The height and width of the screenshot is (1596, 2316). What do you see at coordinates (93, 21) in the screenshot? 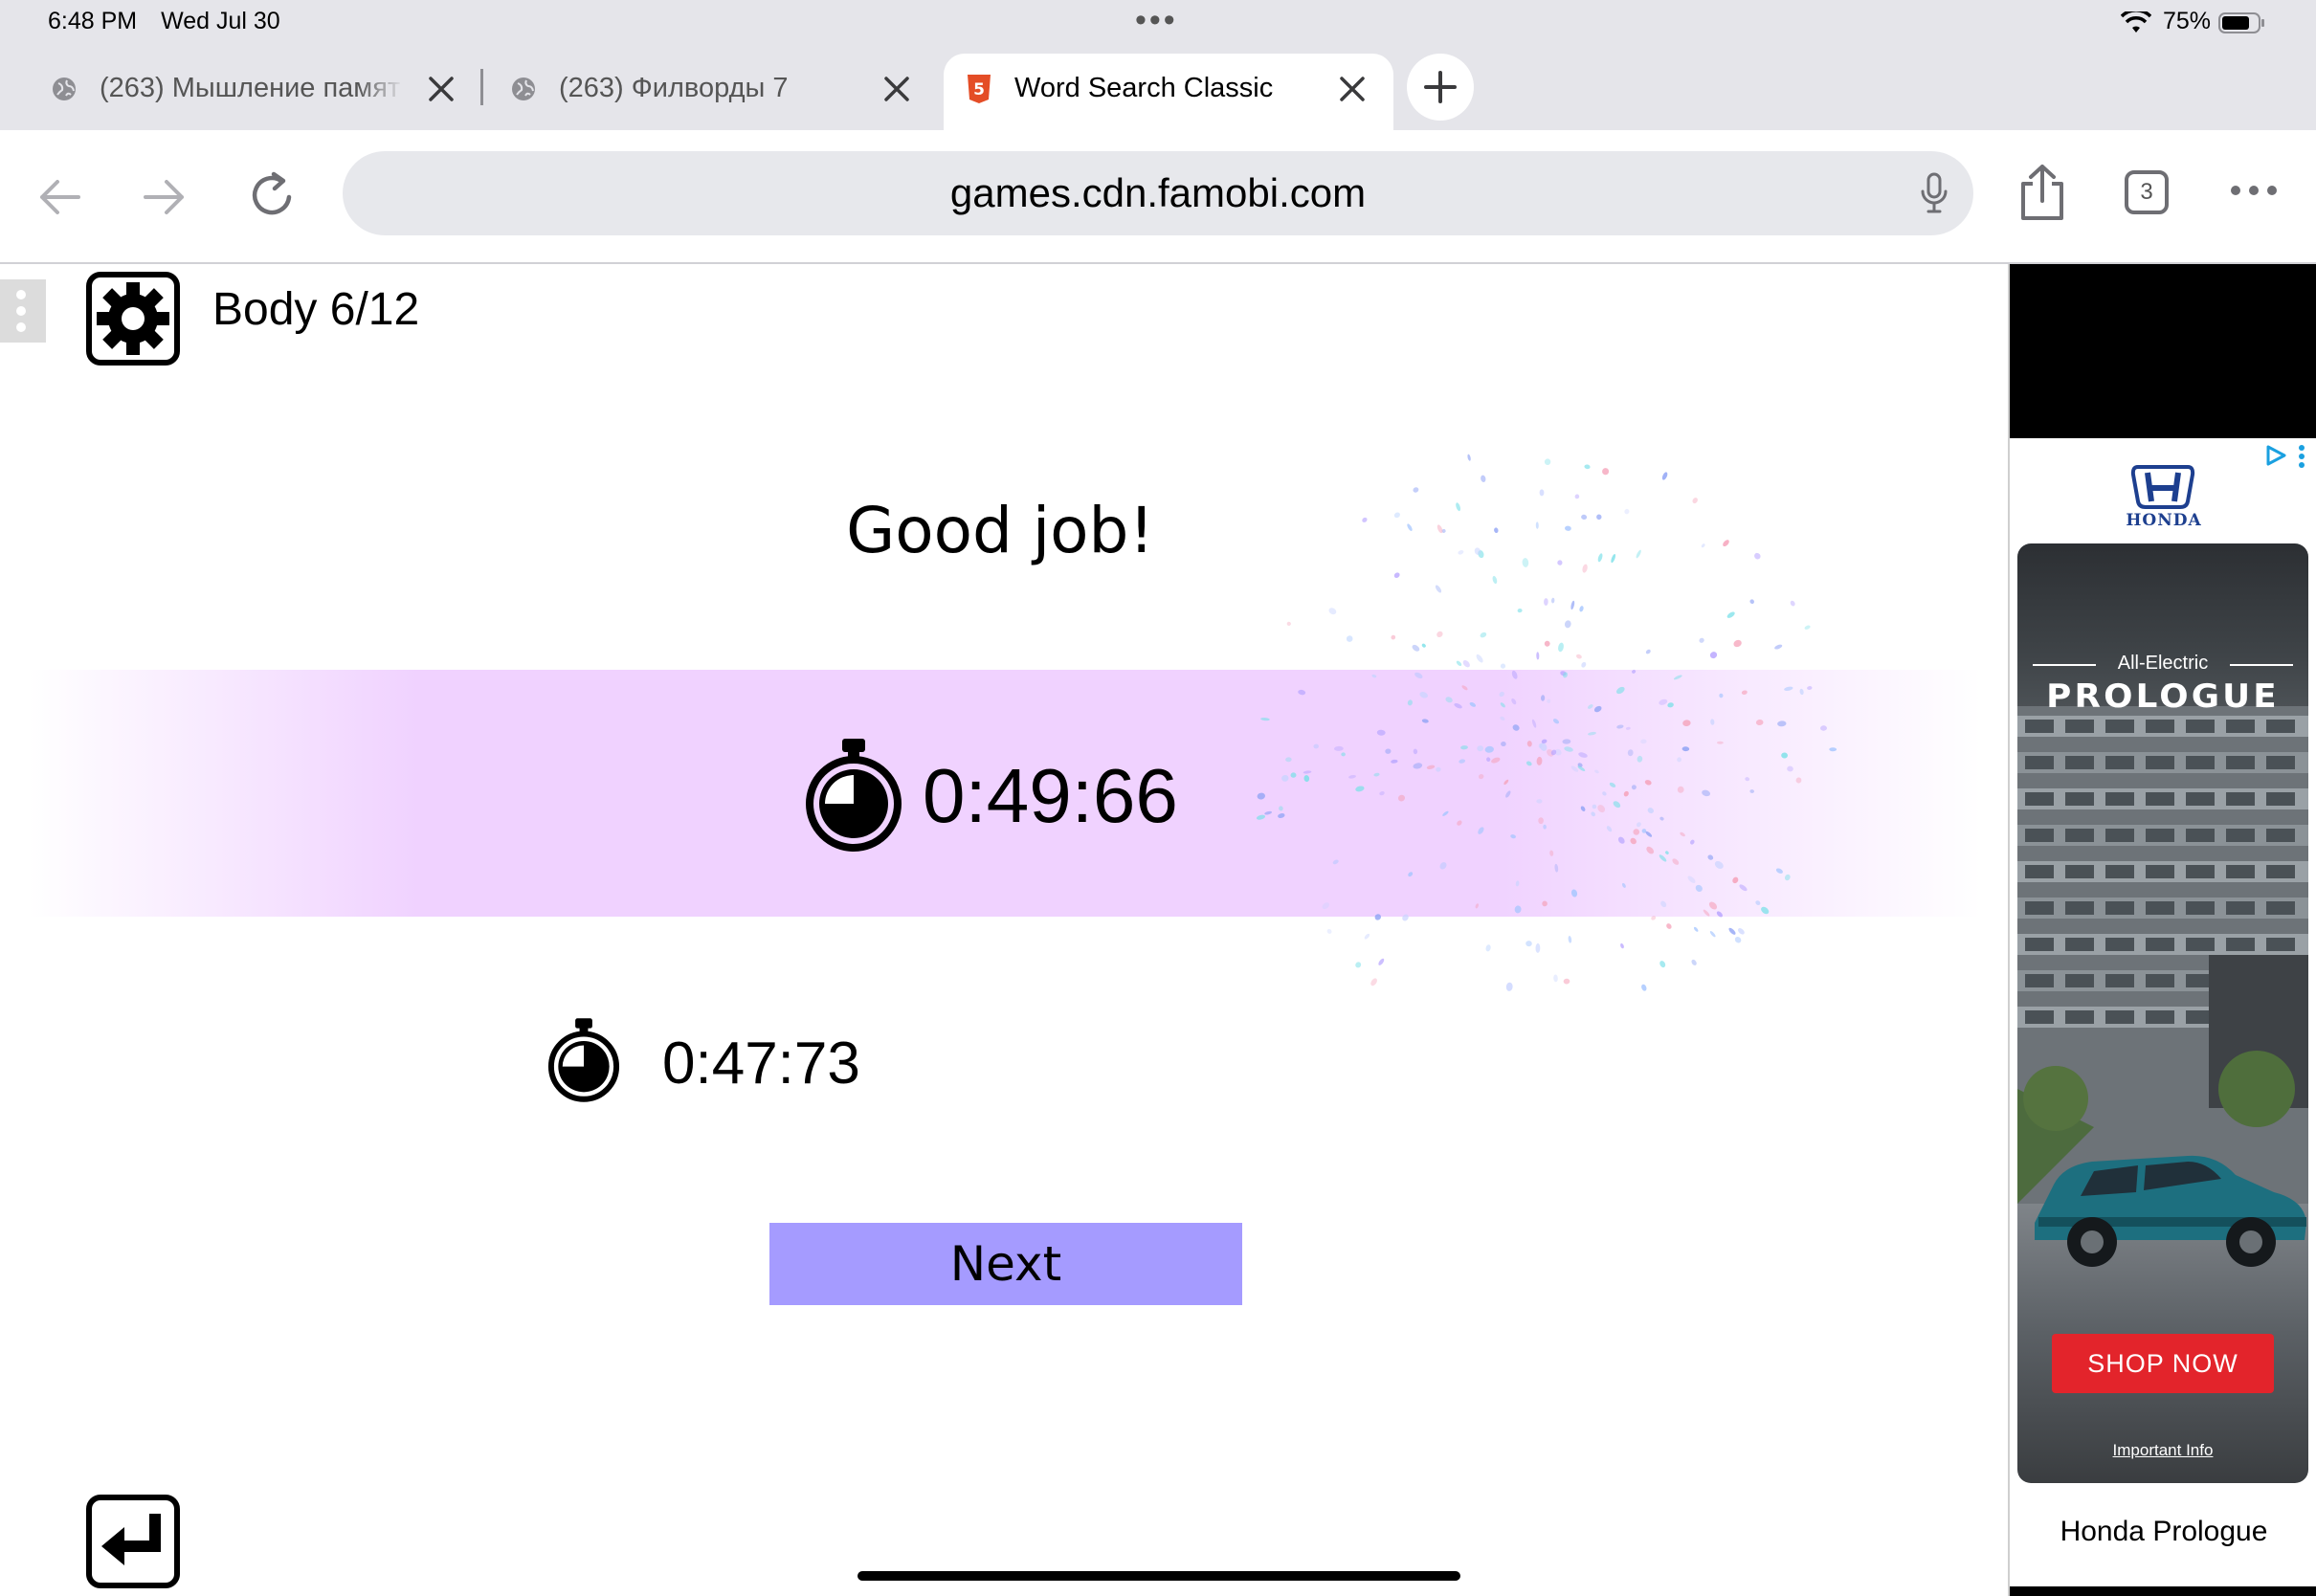
I see `status-clock: 6:48 PM` at bounding box center [93, 21].